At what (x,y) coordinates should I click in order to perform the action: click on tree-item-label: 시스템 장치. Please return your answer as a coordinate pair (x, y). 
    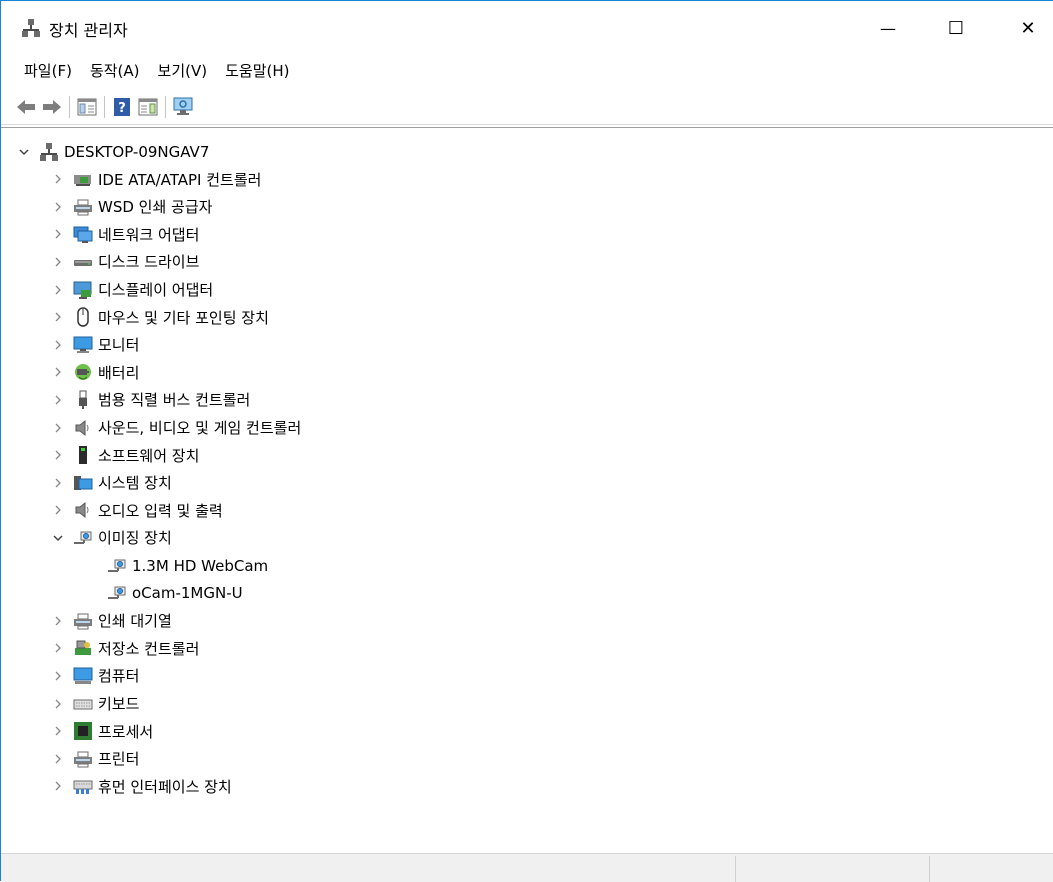
    Looking at the image, I should click on (135, 483).